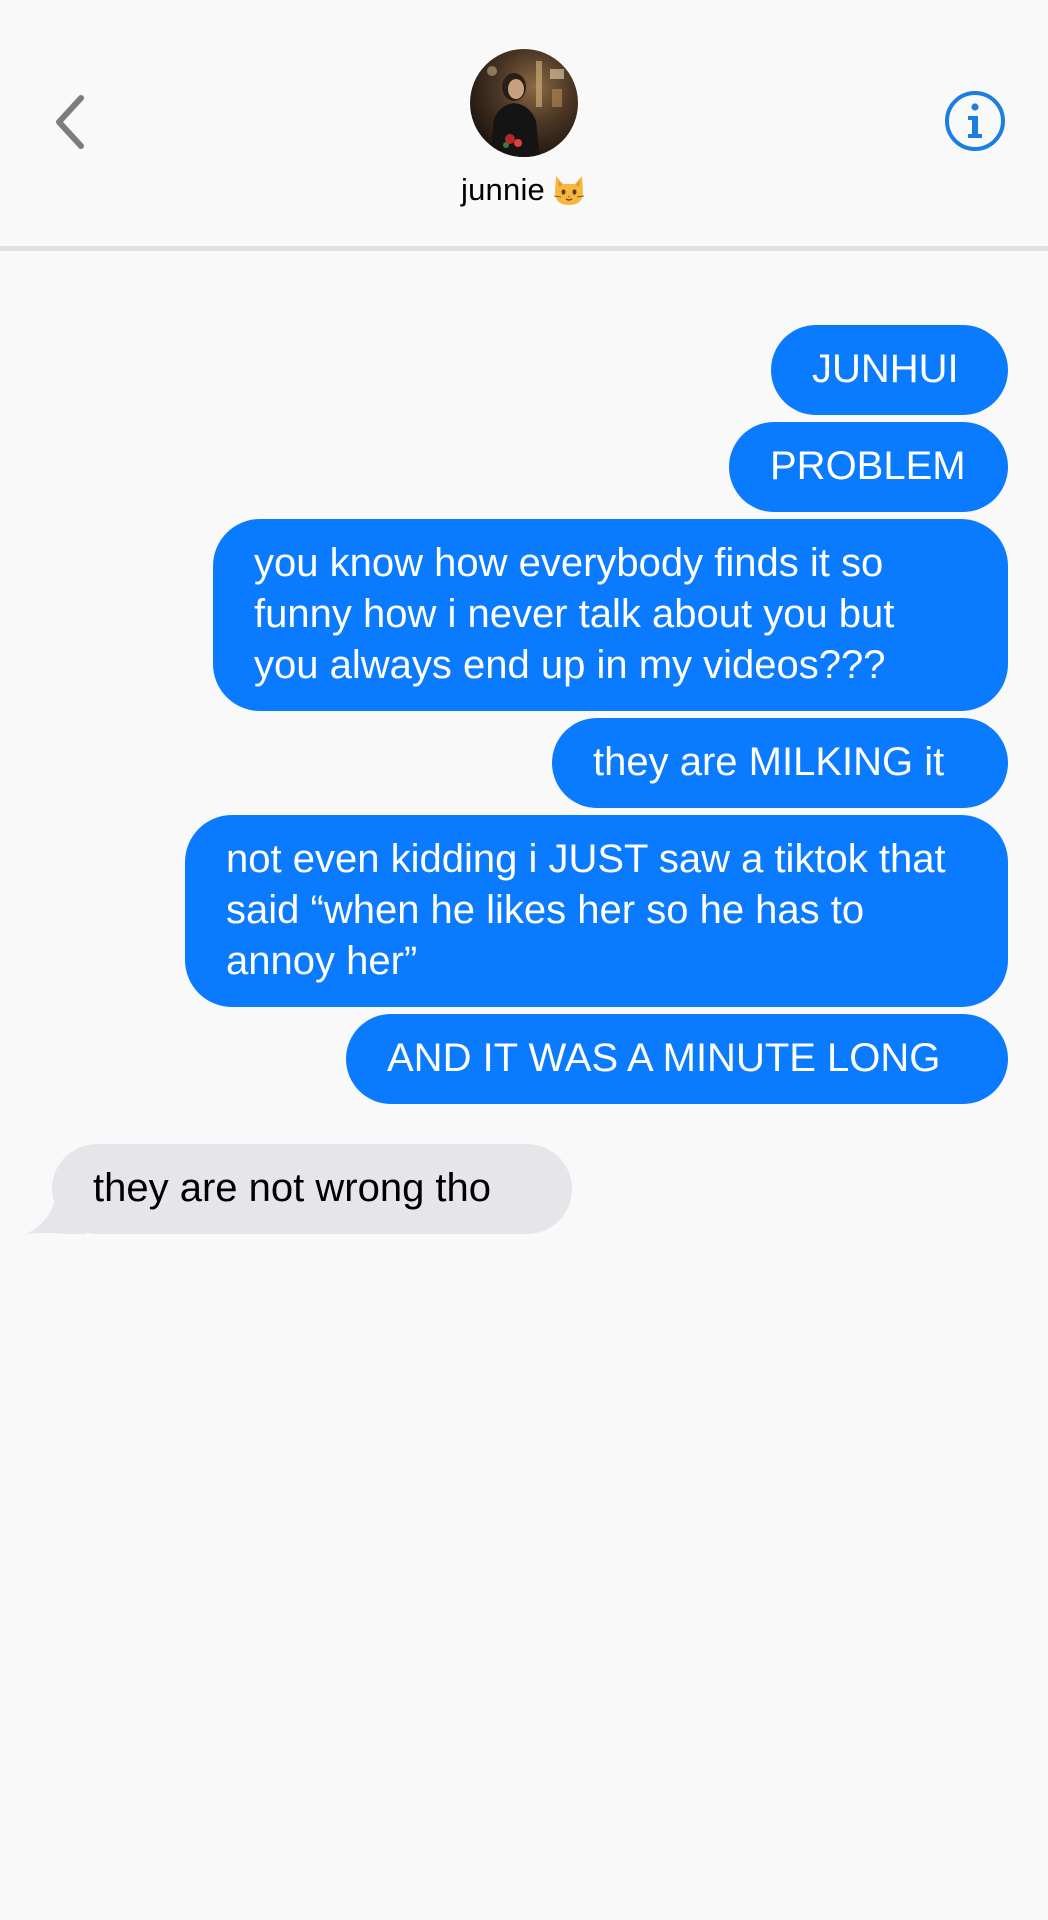 This screenshot has width=1048, height=1920. What do you see at coordinates (677, 1059) in the screenshot?
I see `sent-message-bubble: AND IT WAS A MINUTE LONG` at bounding box center [677, 1059].